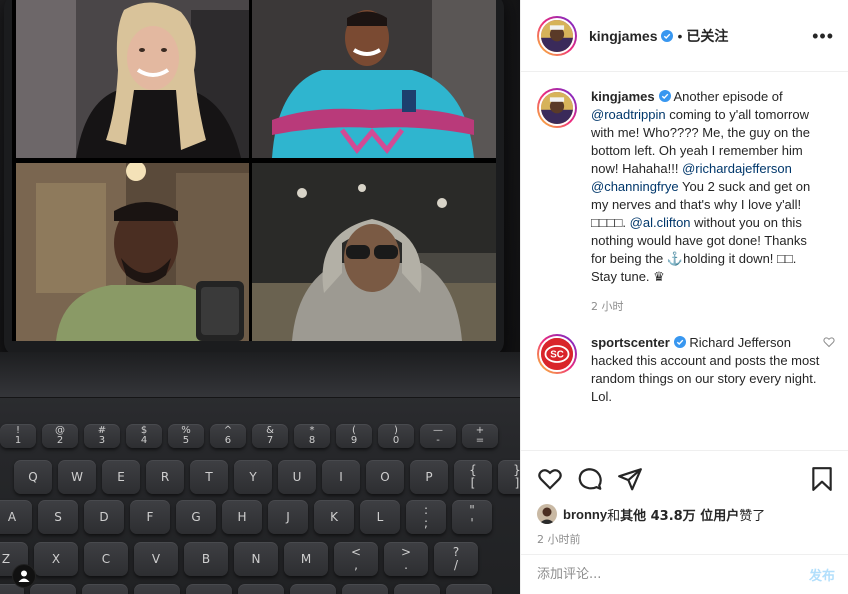 The image size is (848, 594). What do you see at coordinates (206, 559) in the screenshot?
I see `keyboard-key: B` at bounding box center [206, 559].